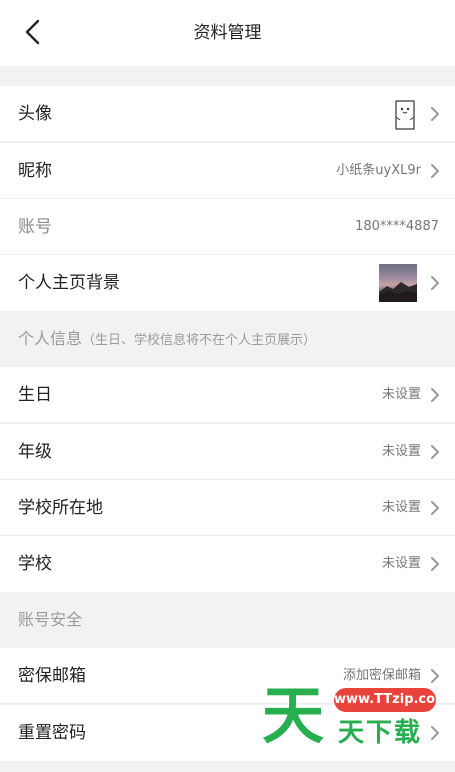  Describe the element at coordinates (35, 227) in the screenshot. I see `account-label: 账号` at that location.